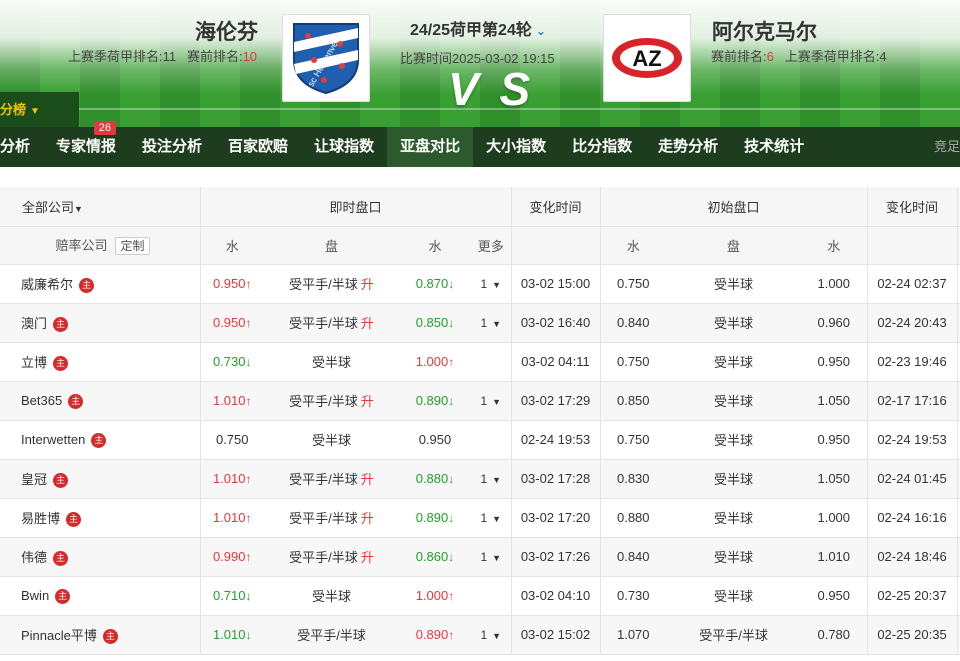 The width and height of the screenshot is (960, 661). What do you see at coordinates (688, 147) in the screenshot?
I see `nav-tab: 走势分析` at bounding box center [688, 147].